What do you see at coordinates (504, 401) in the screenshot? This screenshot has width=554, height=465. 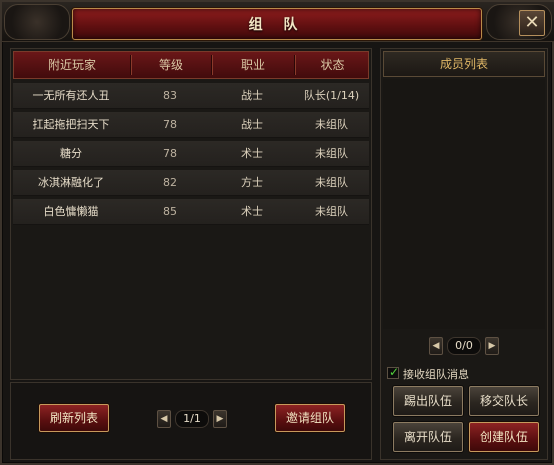 I see `transfer-leader-button: 移交队长` at bounding box center [504, 401].